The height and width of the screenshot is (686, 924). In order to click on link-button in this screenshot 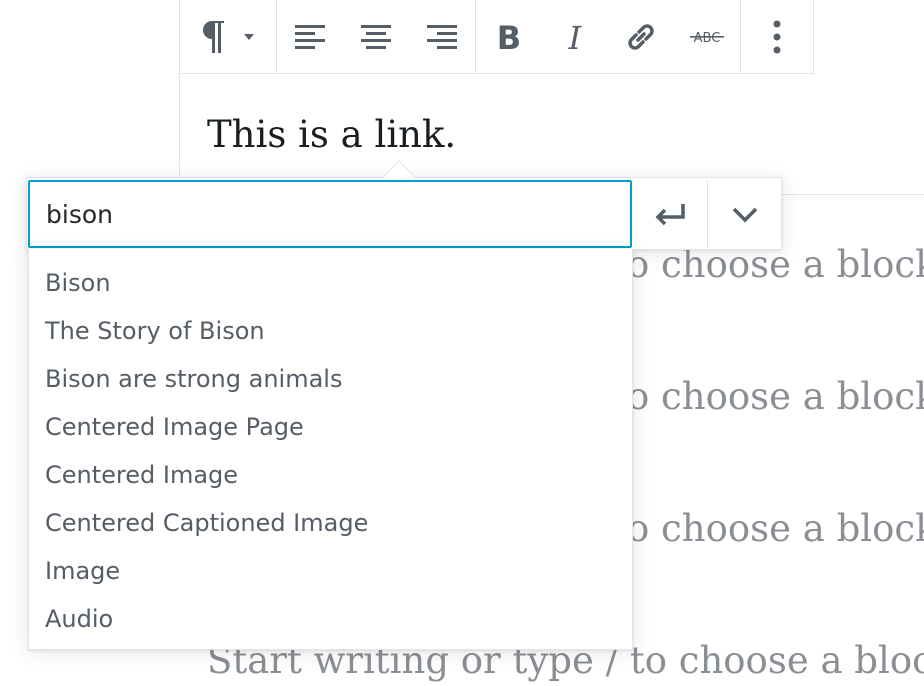, I will do `click(641, 36)`.